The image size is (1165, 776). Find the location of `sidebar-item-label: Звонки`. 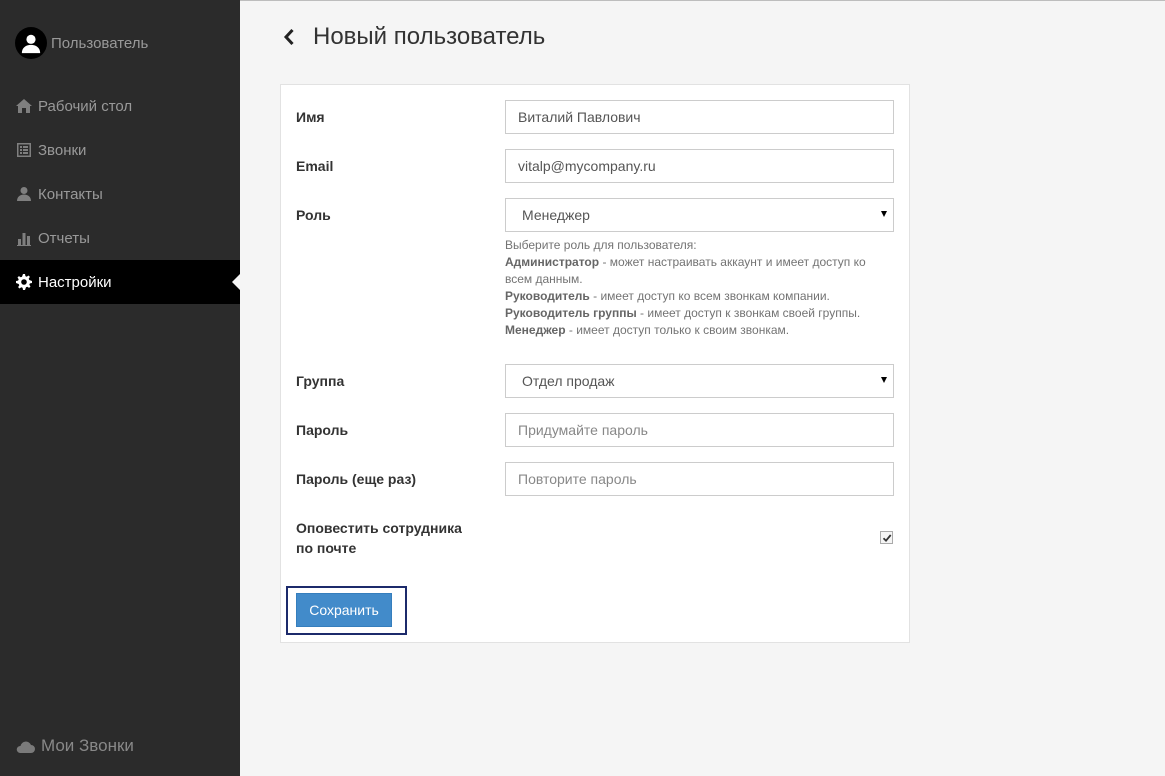

sidebar-item-label: Звонки is located at coordinates (62, 150).